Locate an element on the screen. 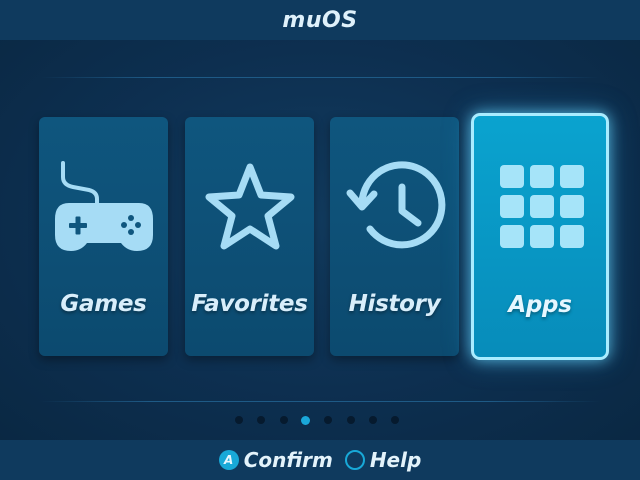 Image resolution: width=640 pixels, height=480 pixels. confirm-label: Confirm is located at coordinates (288, 460).